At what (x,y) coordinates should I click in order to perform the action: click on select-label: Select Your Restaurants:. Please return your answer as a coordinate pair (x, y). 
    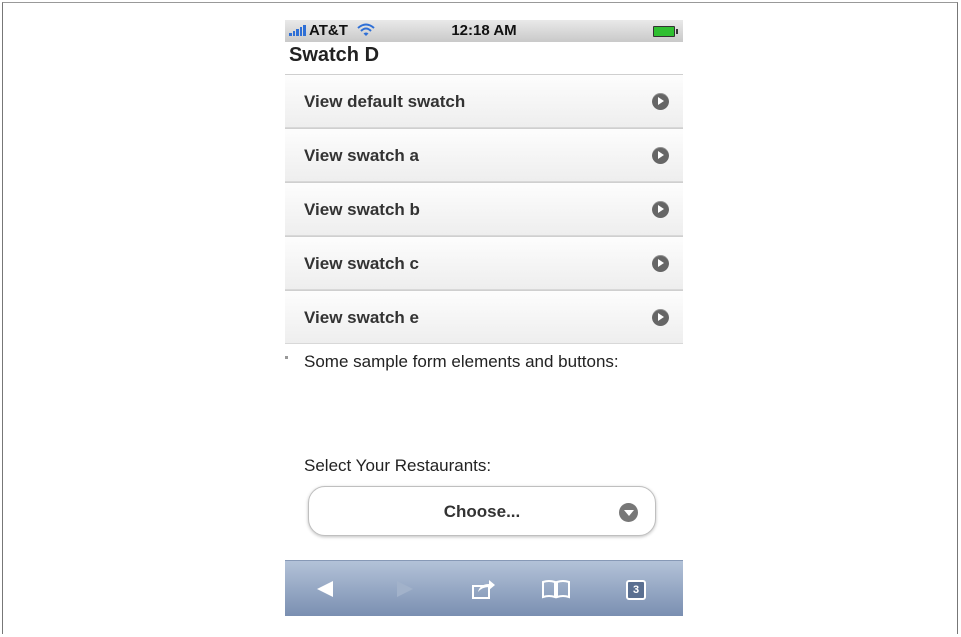
    Looking at the image, I should click on (398, 465).